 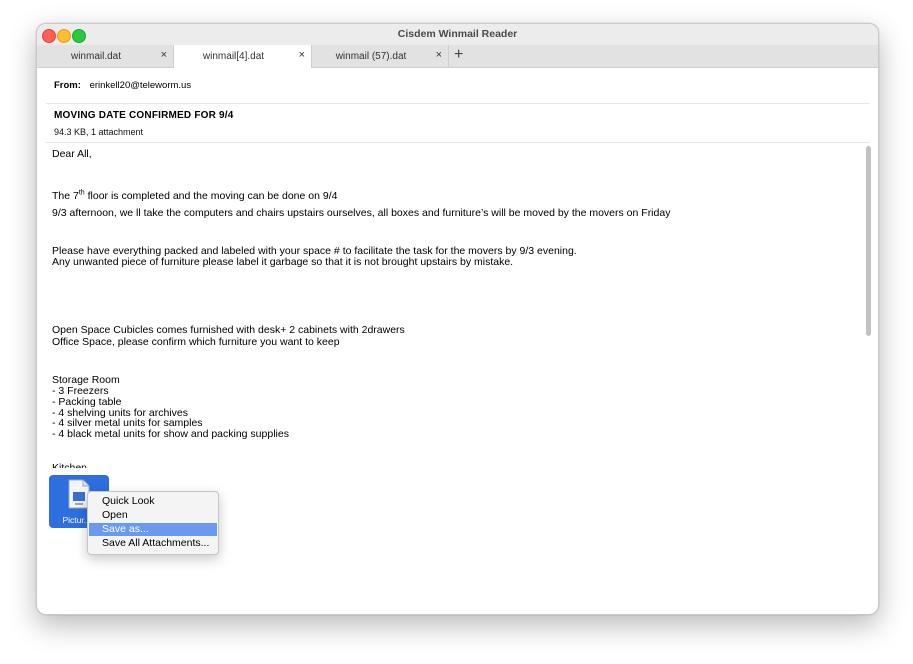 I want to click on header-divider, so click(x=458, y=103).